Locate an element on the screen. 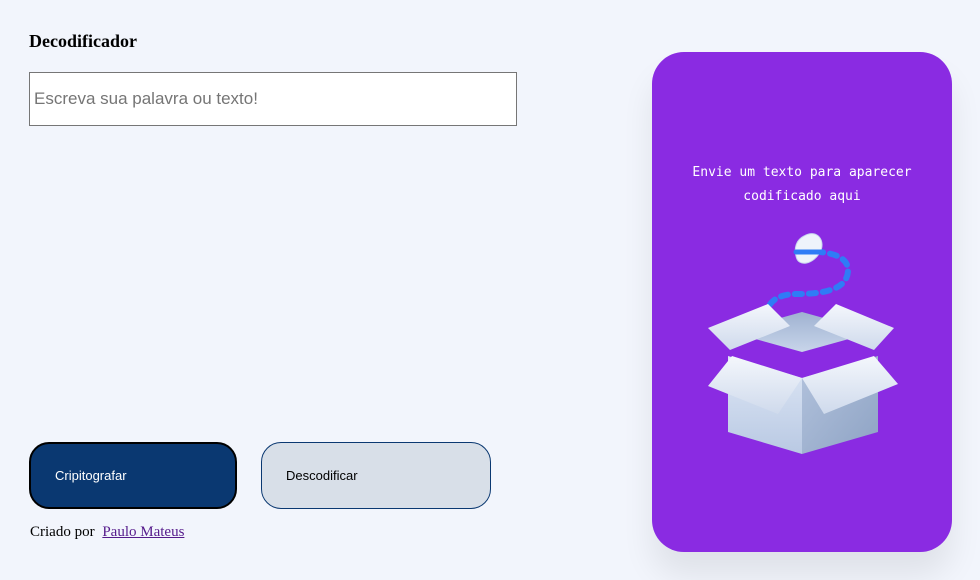 This screenshot has width=980, height=580. page-title: Decodificador is located at coordinates (83, 41).